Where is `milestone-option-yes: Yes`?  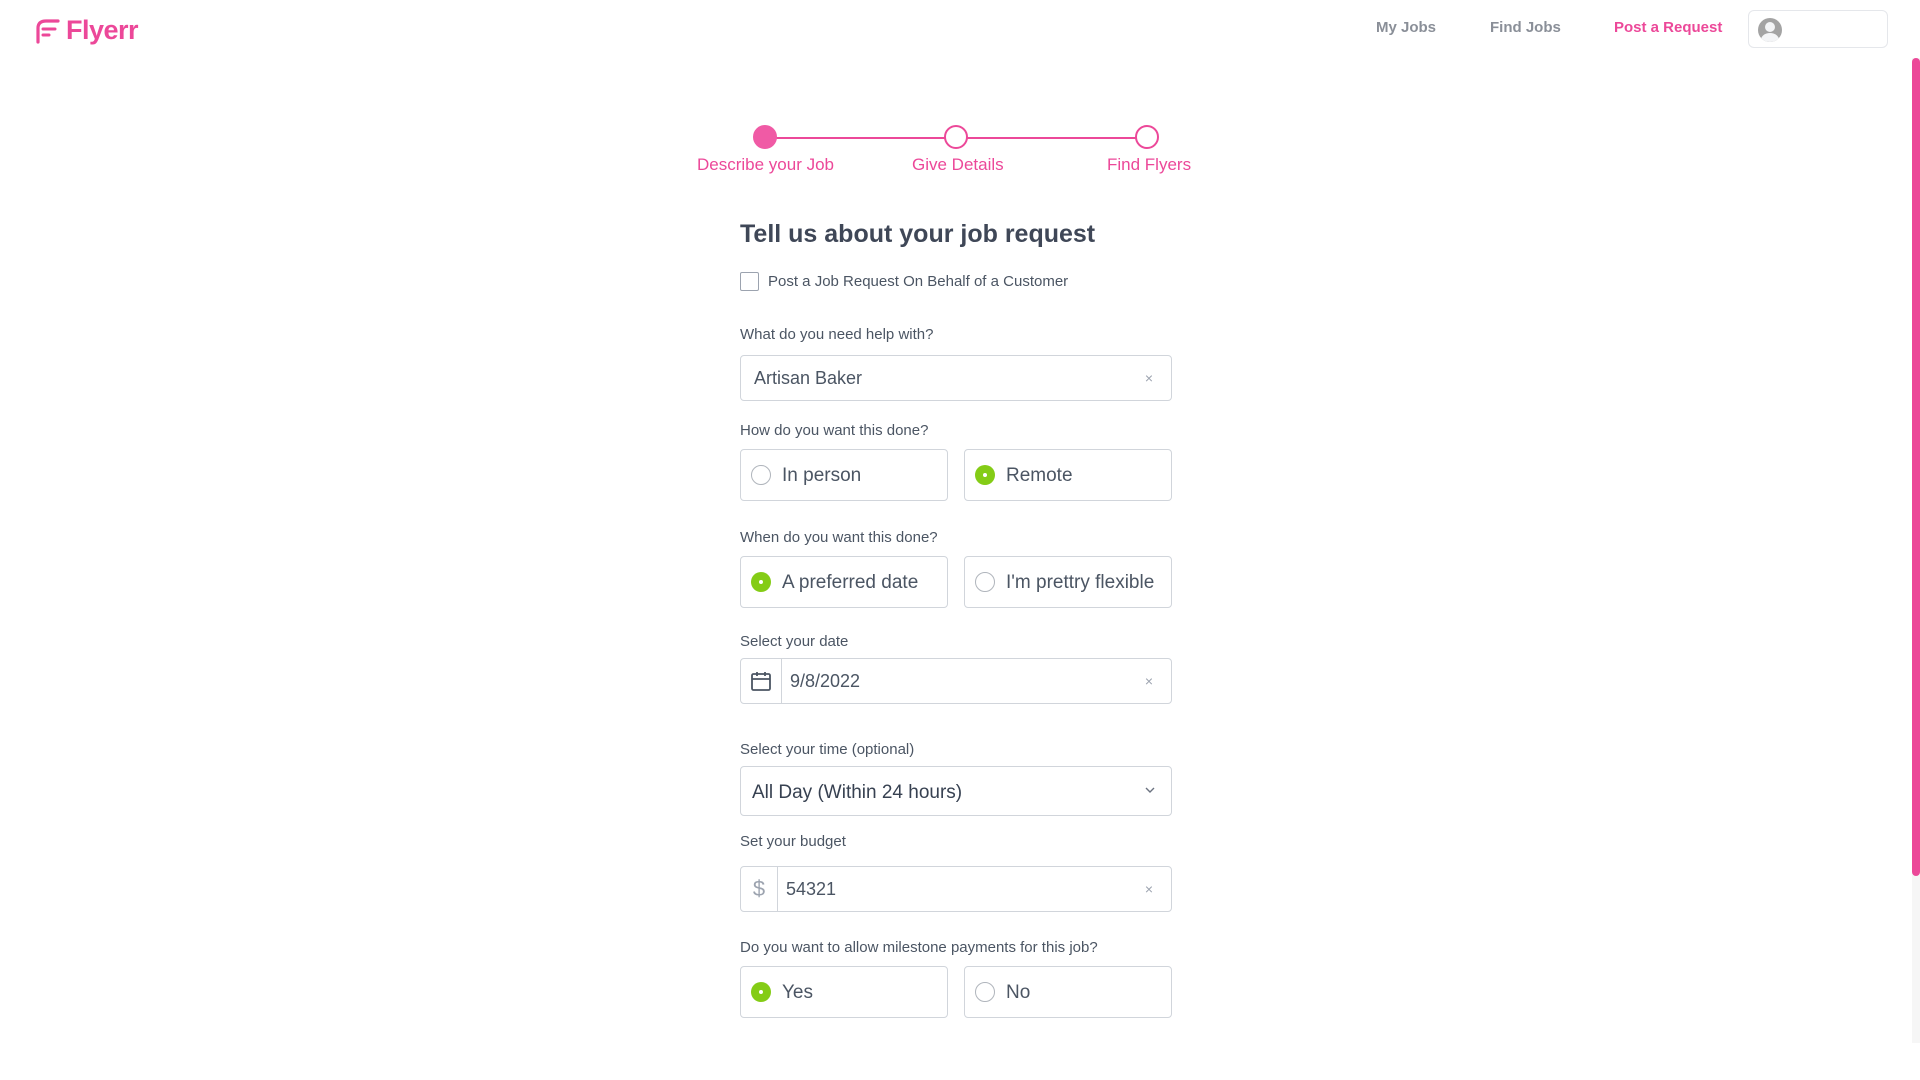
milestone-option-yes: Yes is located at coordinates (844, 992).